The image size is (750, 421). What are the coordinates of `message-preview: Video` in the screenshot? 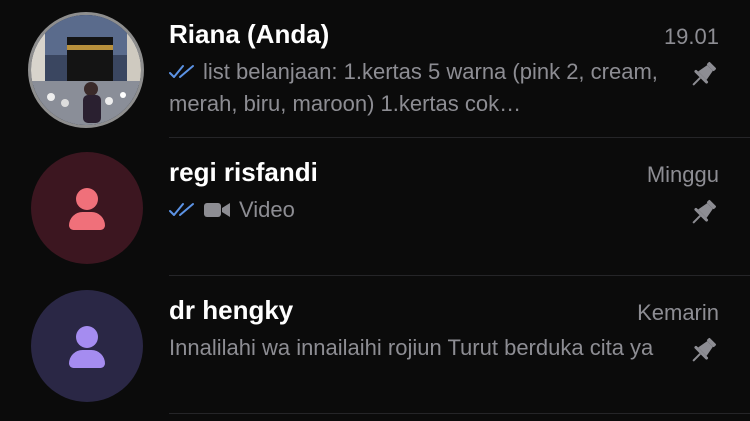 It's located at (414, 210).